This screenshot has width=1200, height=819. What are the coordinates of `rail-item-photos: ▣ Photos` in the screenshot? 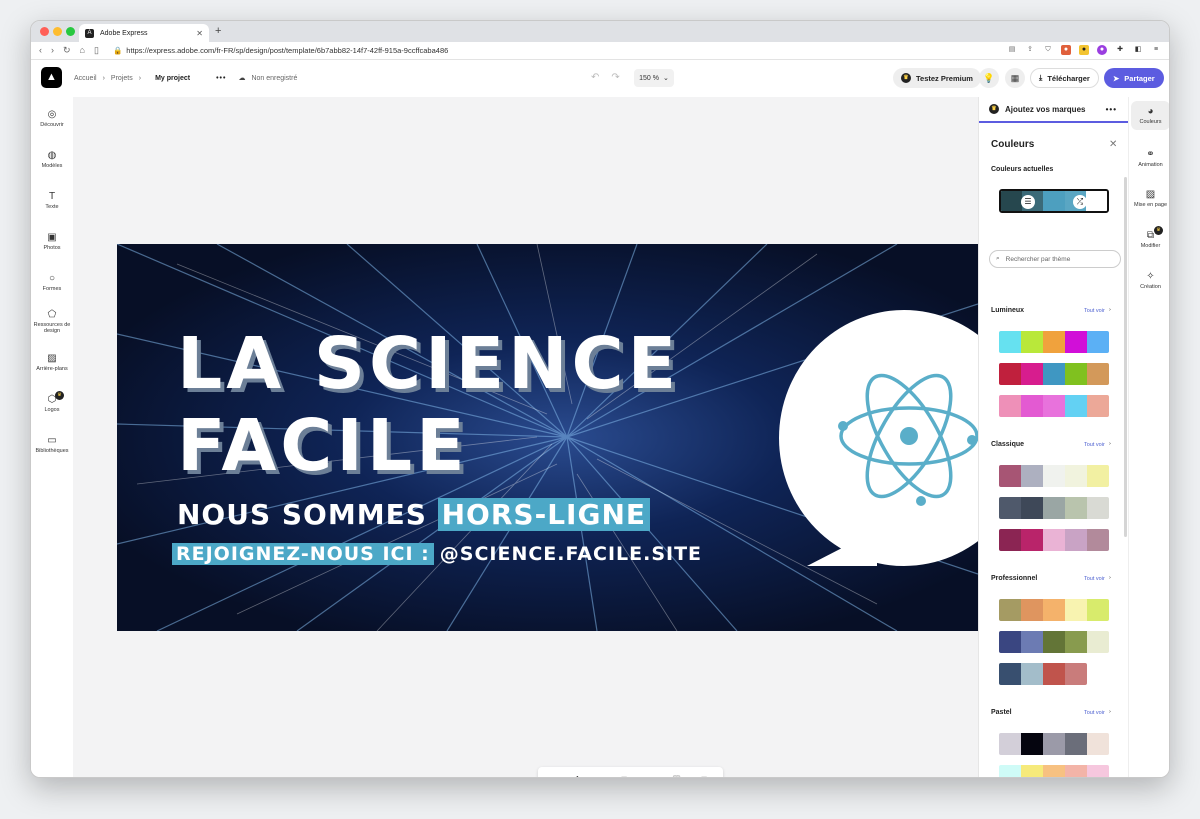 It's located at (52, 241).